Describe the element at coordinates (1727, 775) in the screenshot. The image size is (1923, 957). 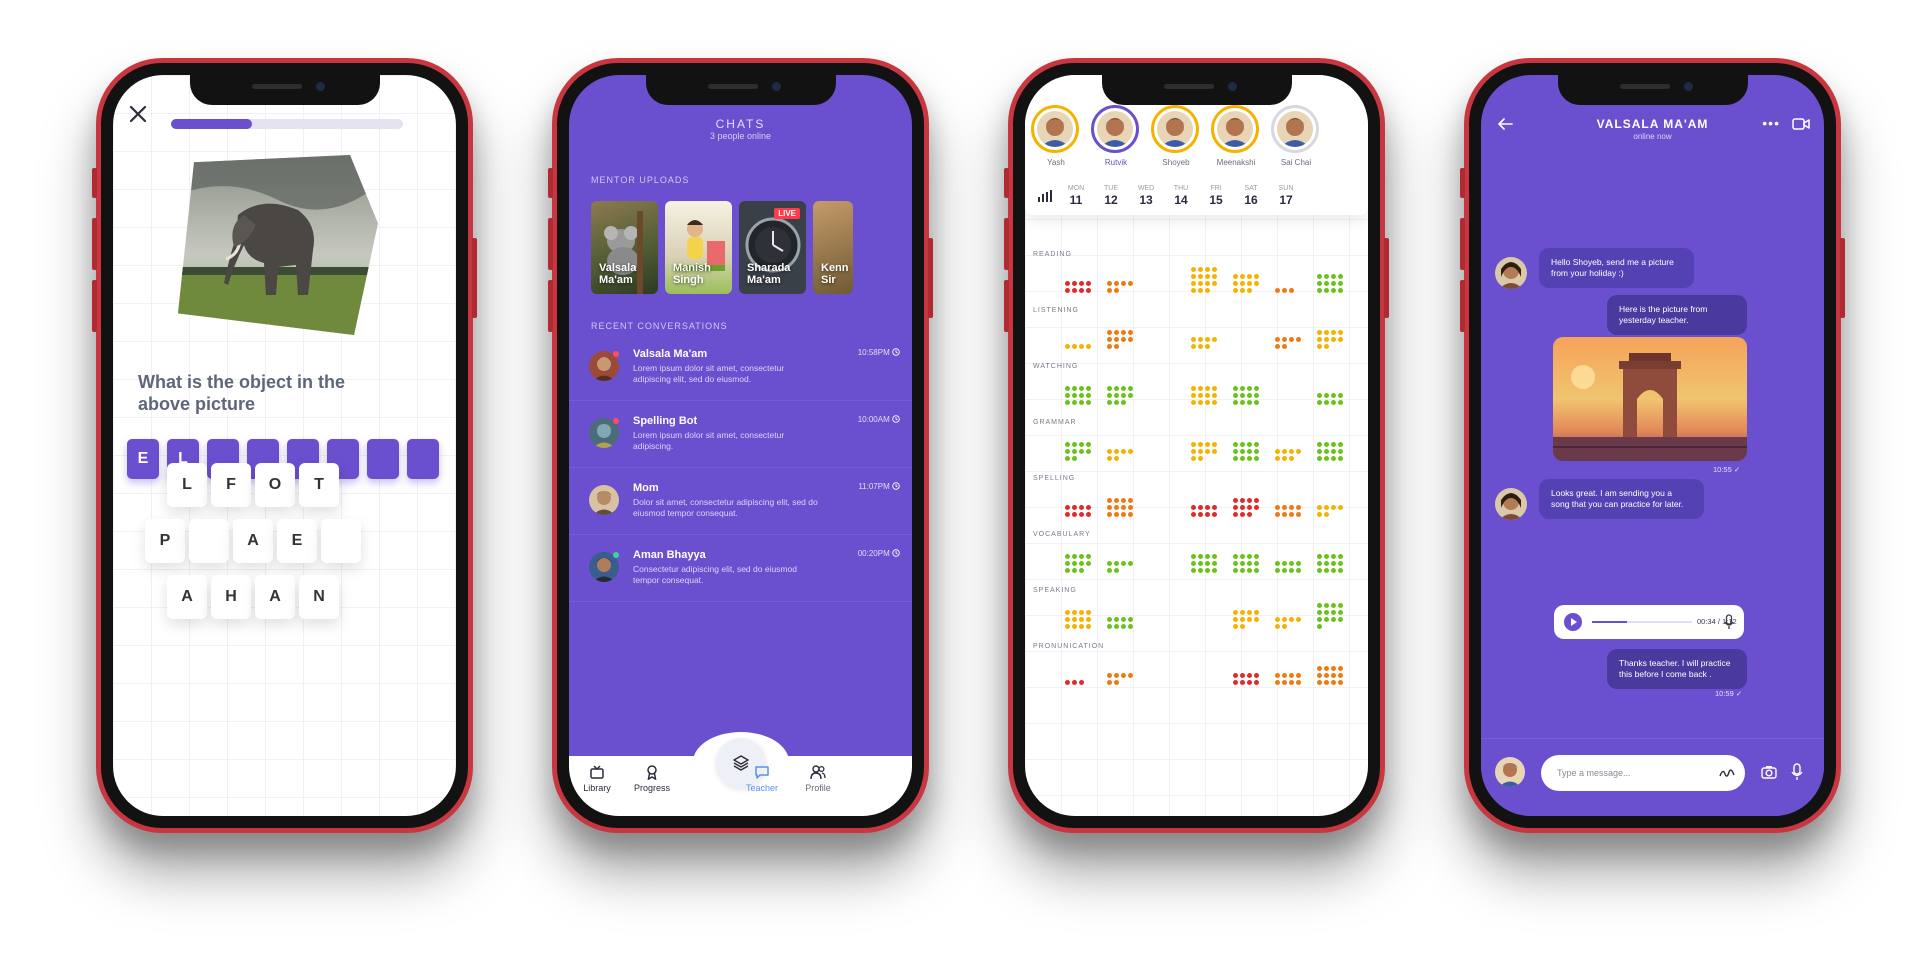
I see `handwriting-icon` at that location.